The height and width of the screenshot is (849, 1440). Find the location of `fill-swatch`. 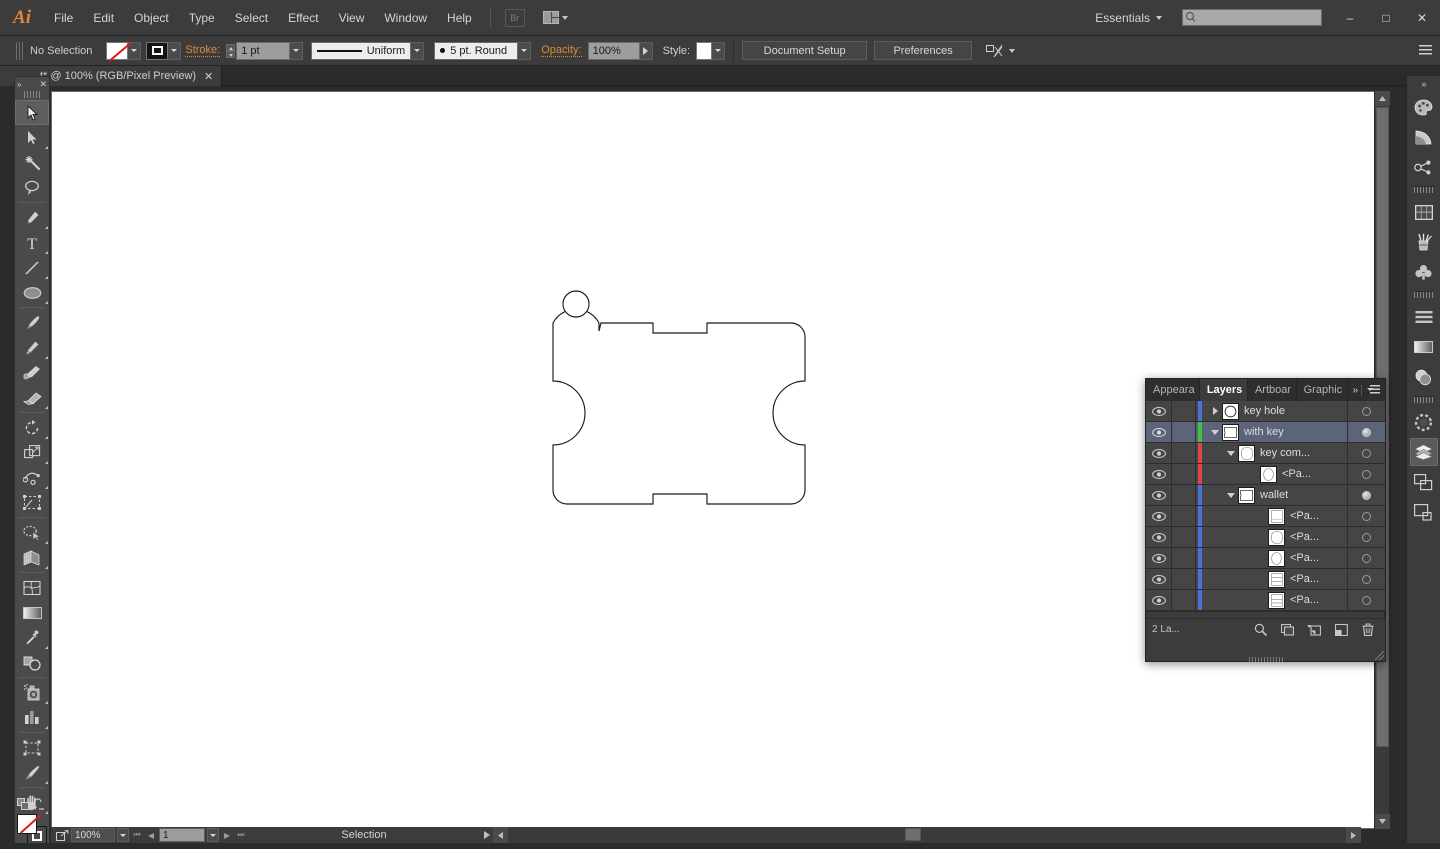

fill-swatch is located at coordinates (117, 50).